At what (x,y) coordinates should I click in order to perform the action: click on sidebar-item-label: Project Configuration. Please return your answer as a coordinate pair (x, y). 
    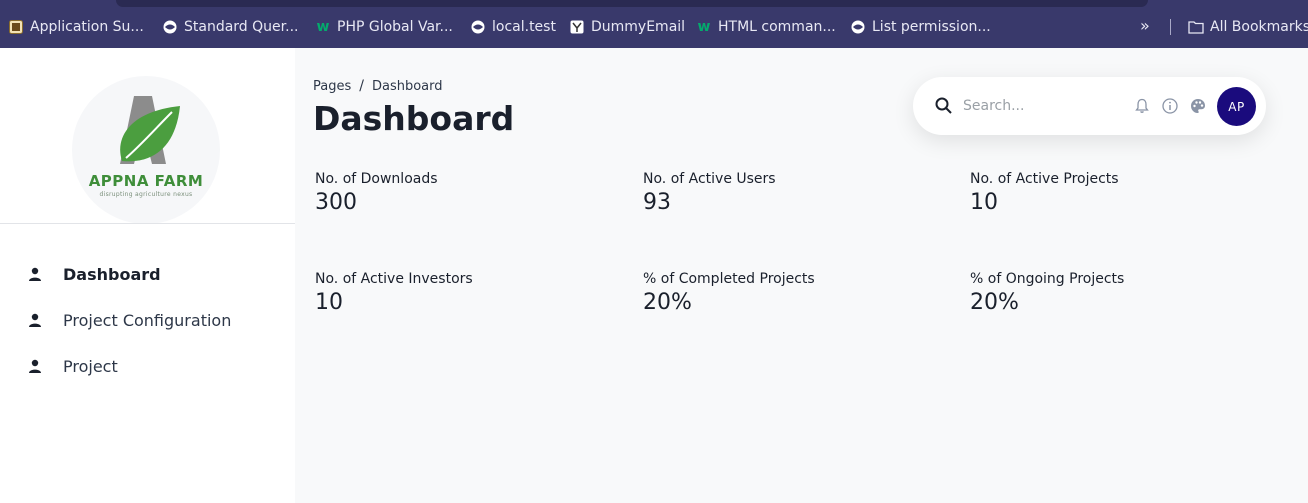
    Looking at the image, I should click on (147, 320).